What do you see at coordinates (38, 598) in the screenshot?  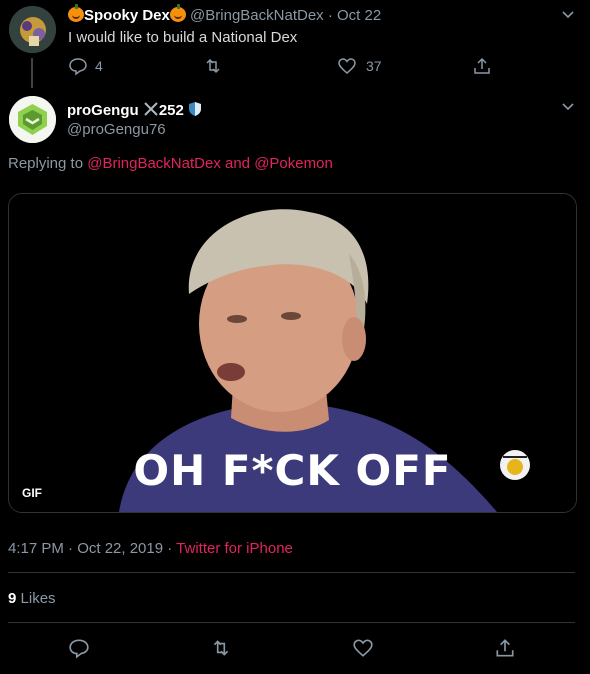 I see `likes-label: Likes` at bounding box center [38, 598].